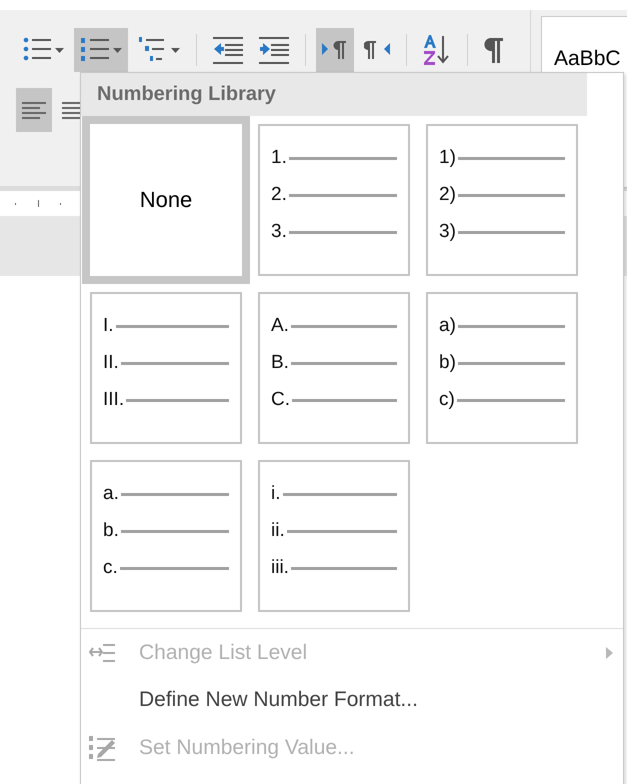  What do you see at coordinates (186, 94) in the screenshot?
I see `section-title: Numbering Library` at bounding box center [186, 94].